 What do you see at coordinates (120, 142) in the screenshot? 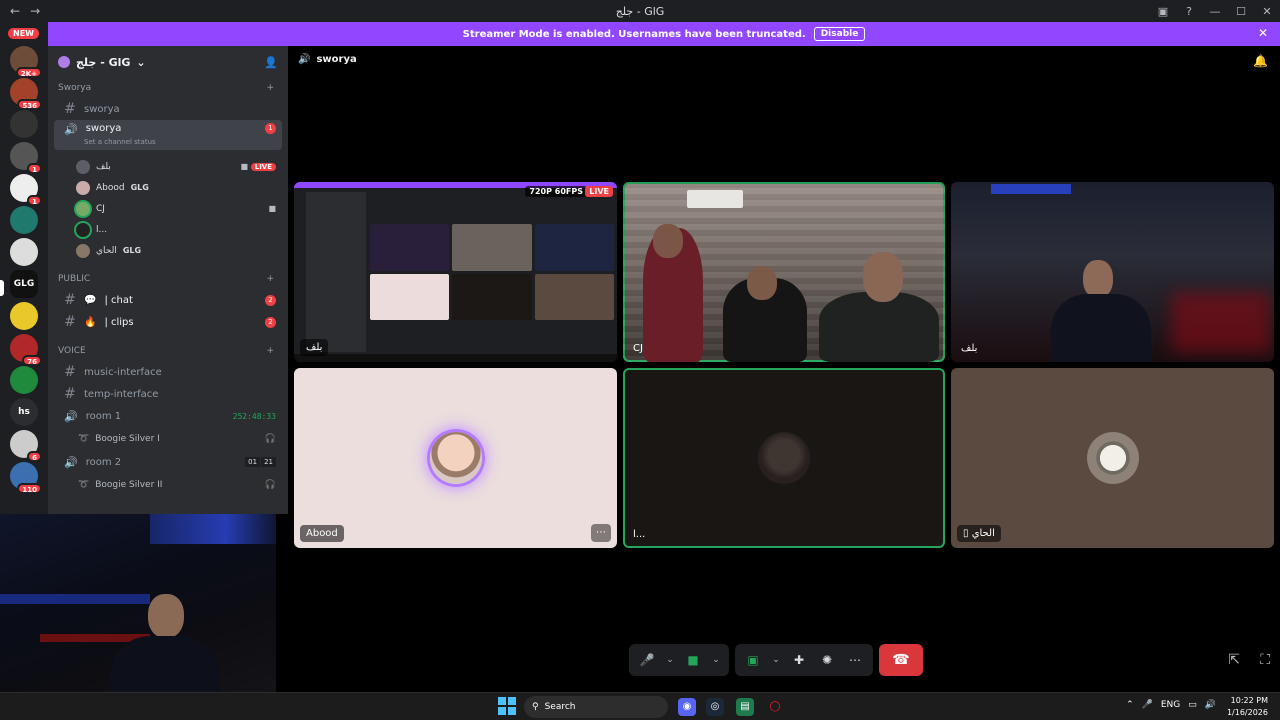
I see `channel-status: Set a channel status` at bounding box center [120, 142].